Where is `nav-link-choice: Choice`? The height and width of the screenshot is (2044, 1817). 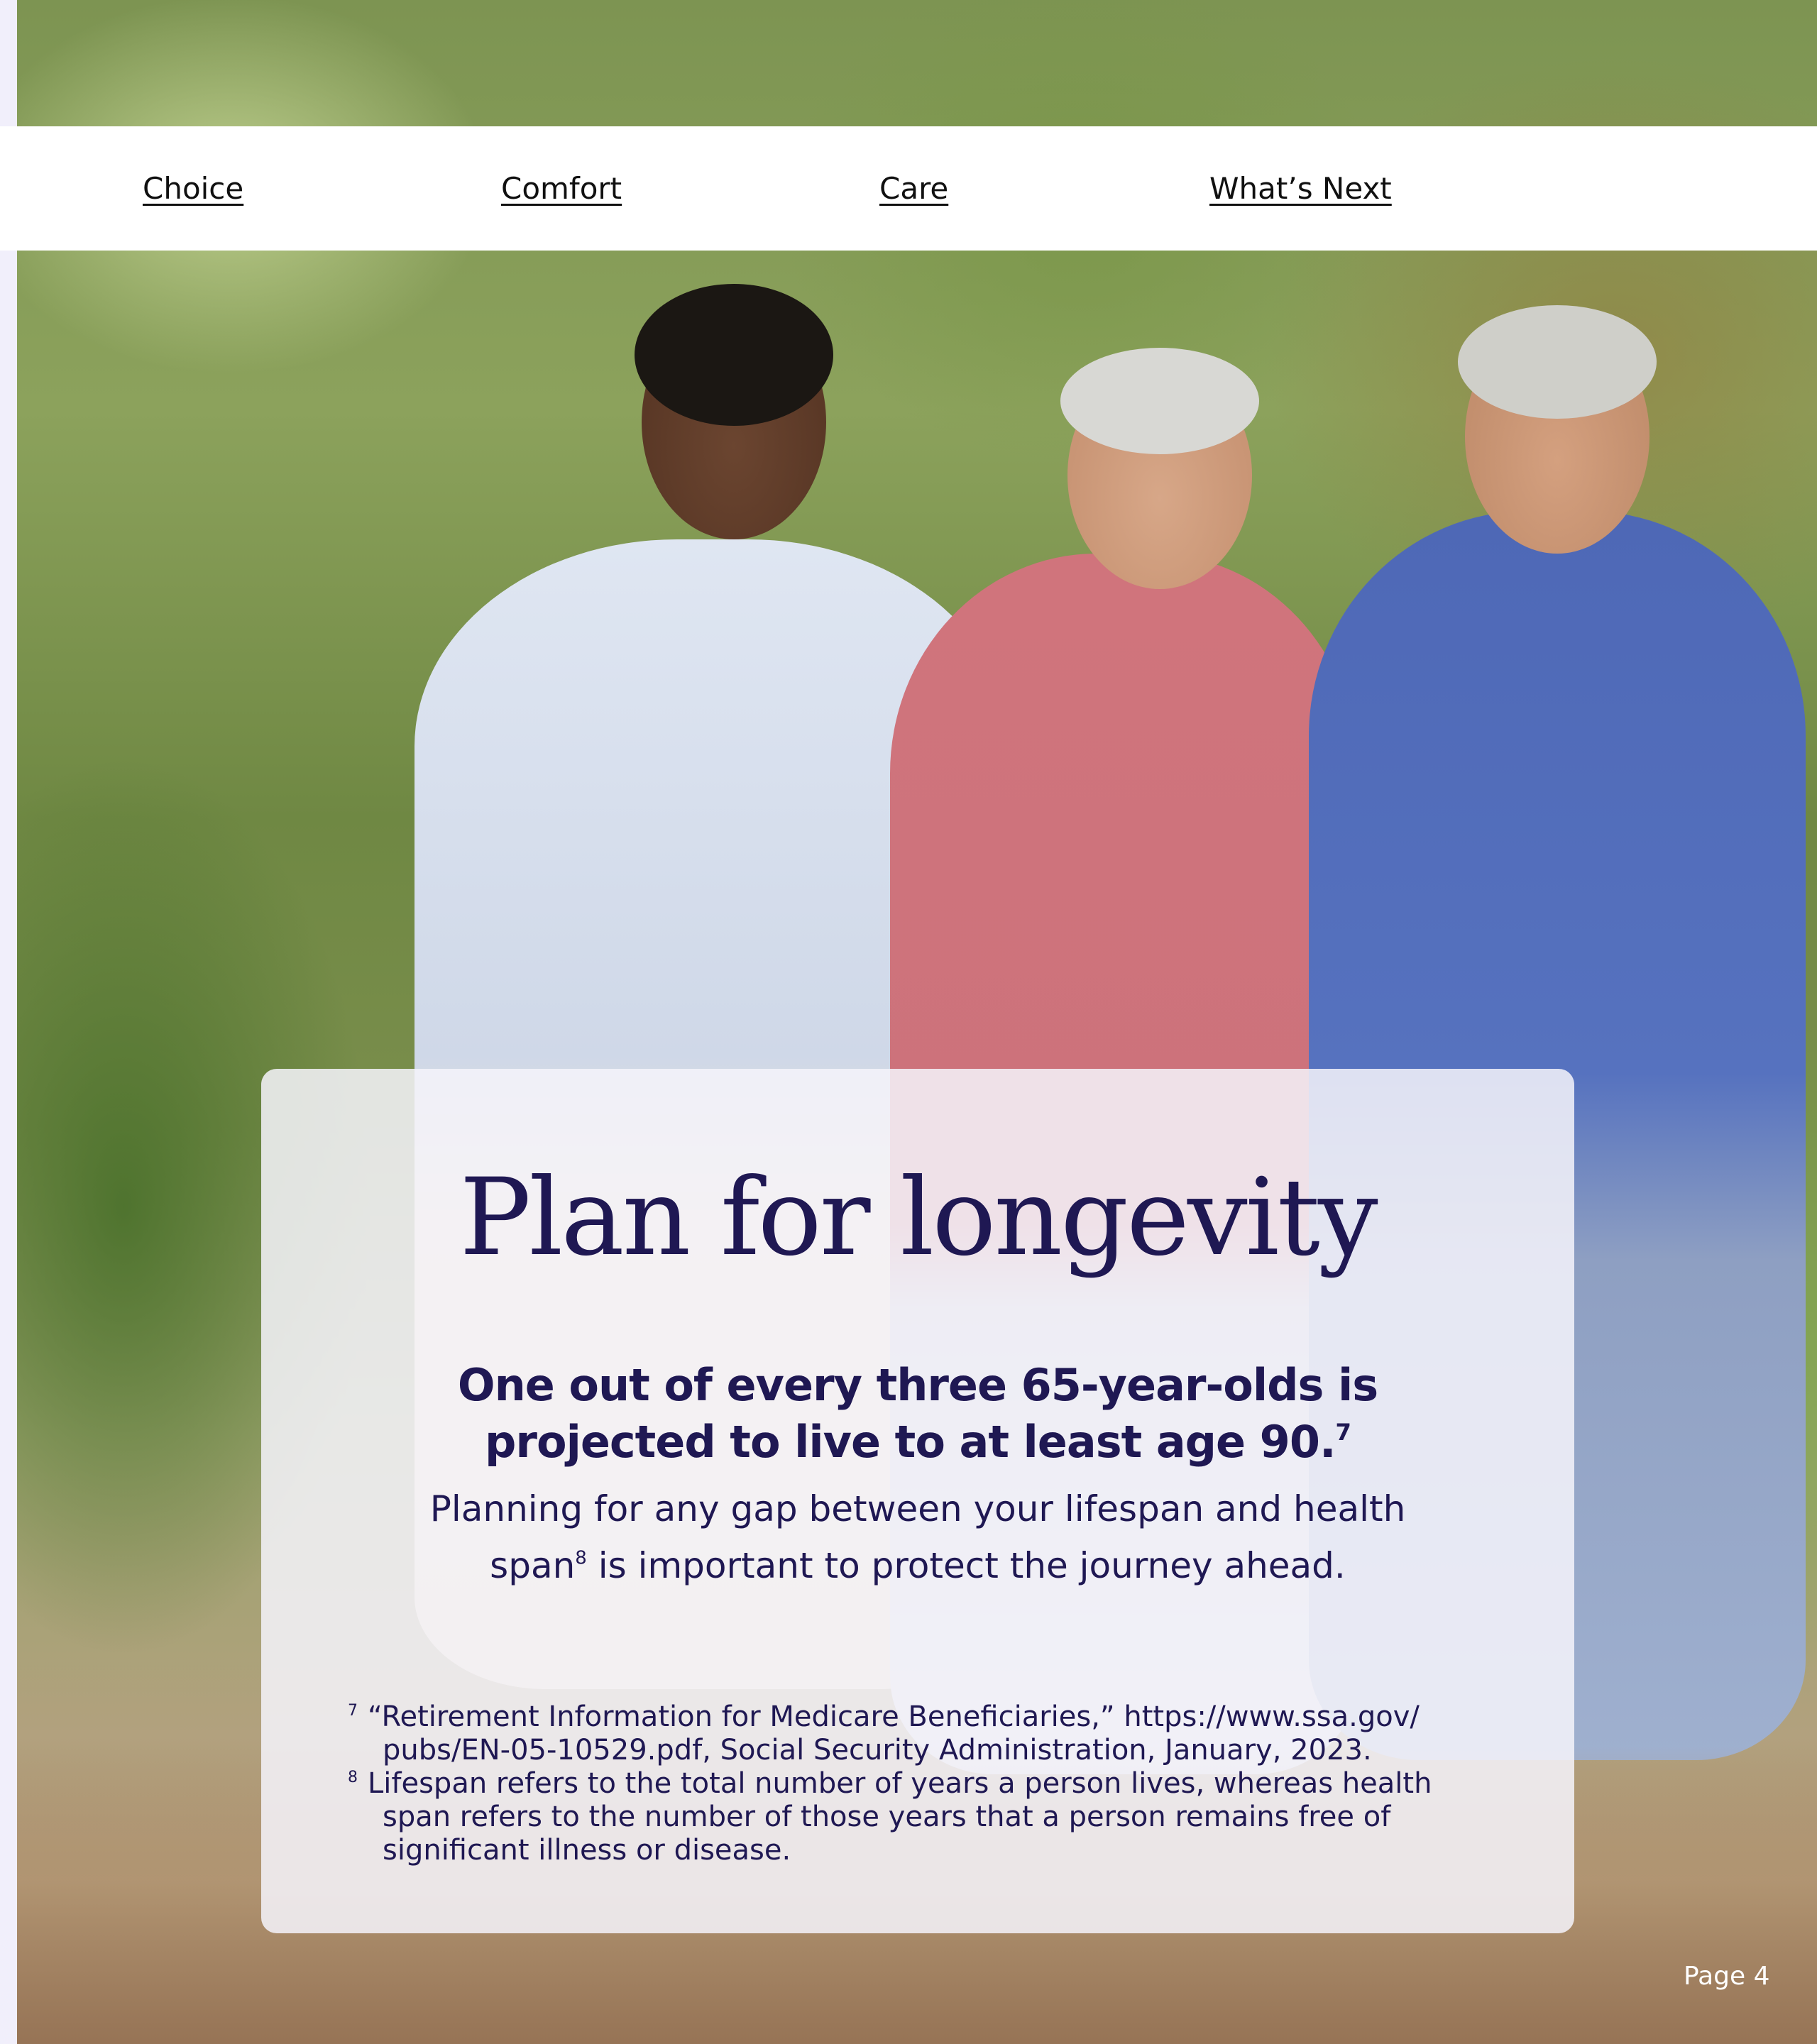 nav-link-choice: Choice is located at coordinates (193, 189).